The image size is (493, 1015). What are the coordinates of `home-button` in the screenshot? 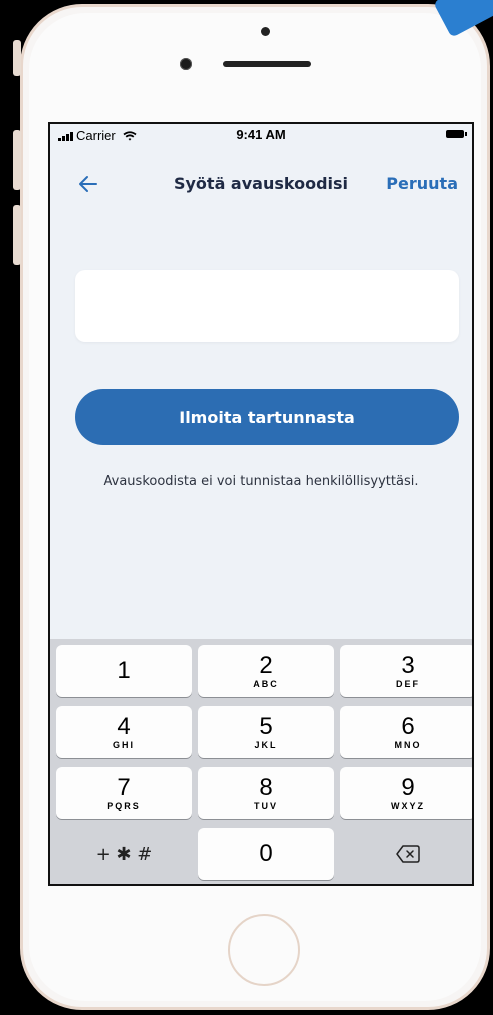 It's located at (264, 950).